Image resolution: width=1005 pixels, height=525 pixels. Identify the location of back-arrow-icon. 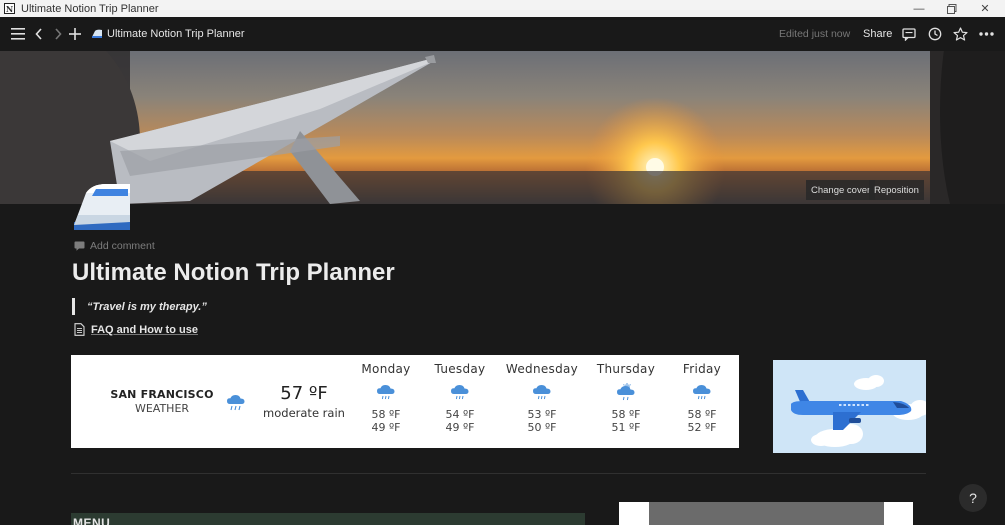
(39, 34).